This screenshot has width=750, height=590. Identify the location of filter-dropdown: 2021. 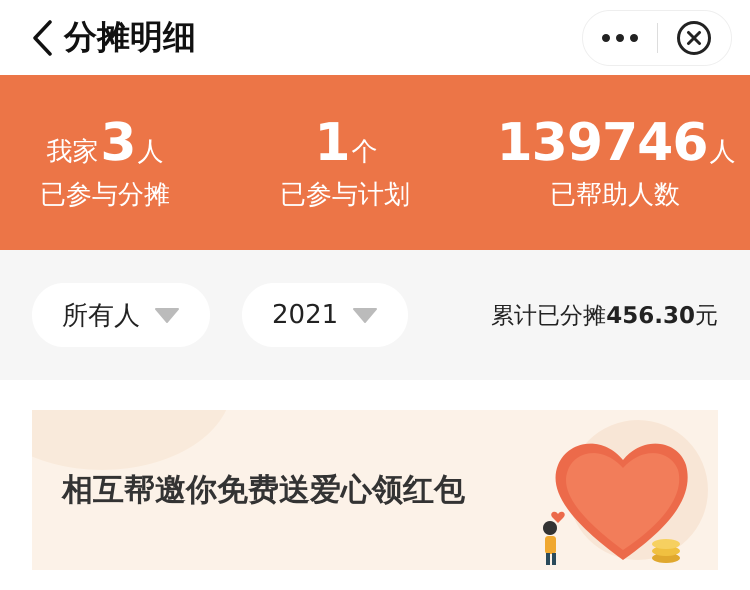
(325, 315).